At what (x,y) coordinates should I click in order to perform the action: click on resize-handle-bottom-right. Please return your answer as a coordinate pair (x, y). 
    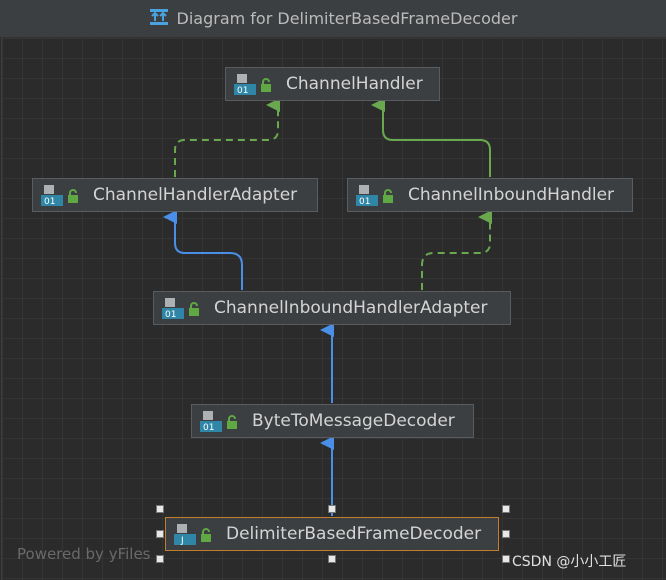
    Looking at the image, I should click on (506, 559).